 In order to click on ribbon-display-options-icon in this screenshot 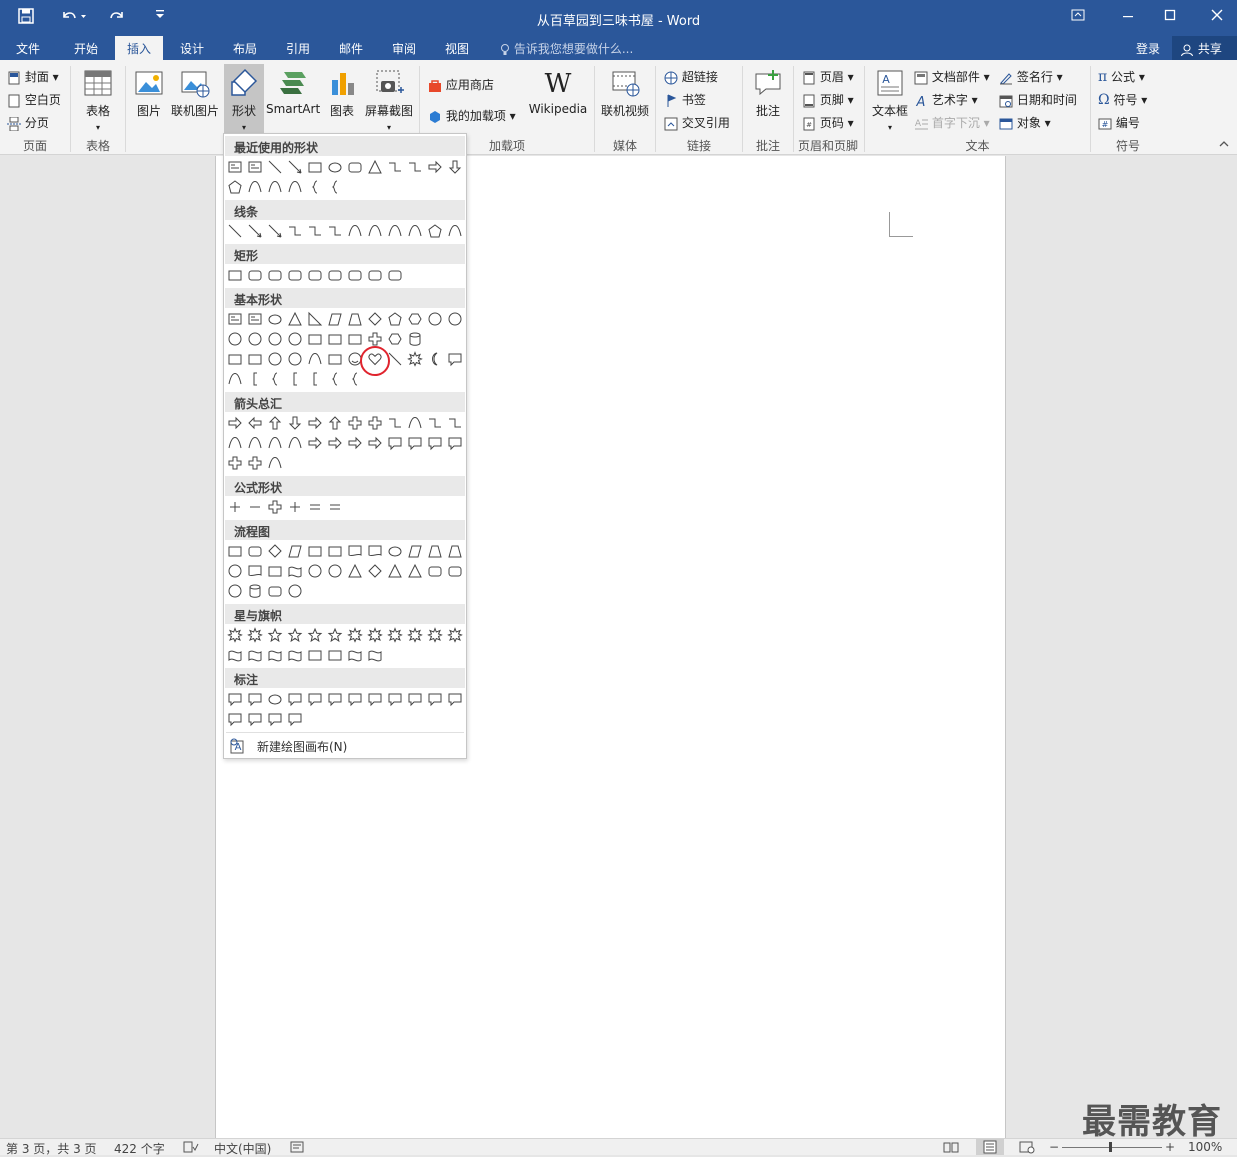, I will do `click(1078, 17)`.